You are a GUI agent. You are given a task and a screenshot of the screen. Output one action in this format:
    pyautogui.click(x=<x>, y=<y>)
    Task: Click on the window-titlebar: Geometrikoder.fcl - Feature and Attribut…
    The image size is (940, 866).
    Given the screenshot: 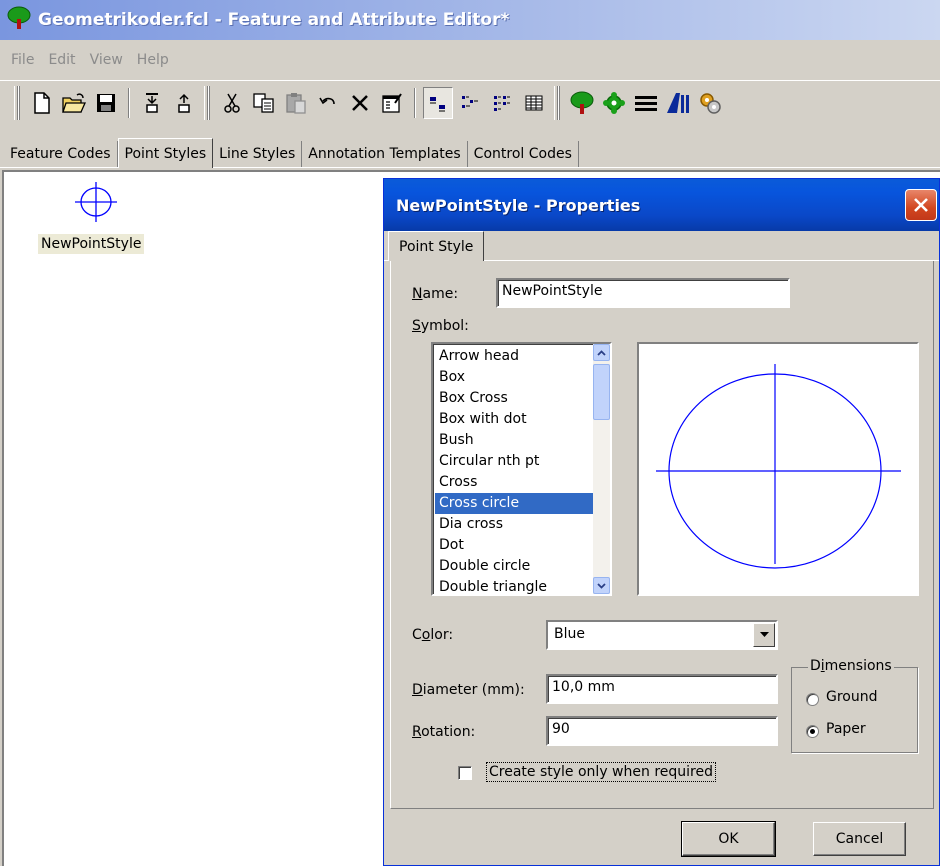 What is the action you would take?
    pyautogui.click(x=470, y=20)
    